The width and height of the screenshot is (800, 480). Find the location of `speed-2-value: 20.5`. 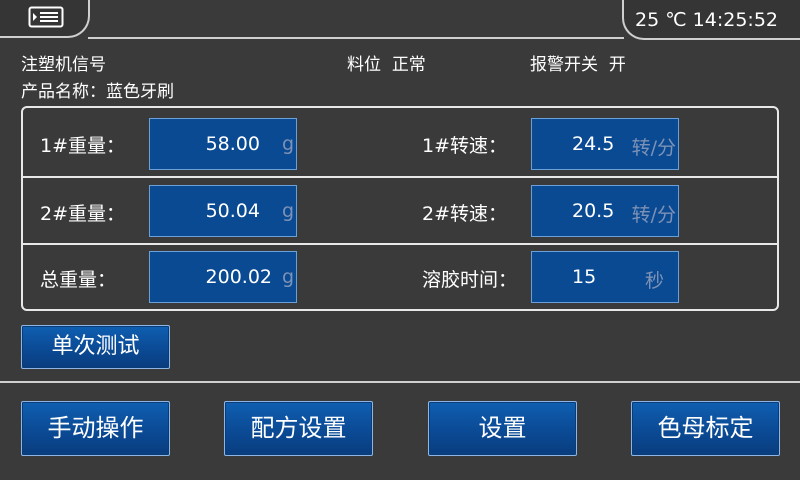

speed-2-value: 20.5 is located at coordinates (593, 211).